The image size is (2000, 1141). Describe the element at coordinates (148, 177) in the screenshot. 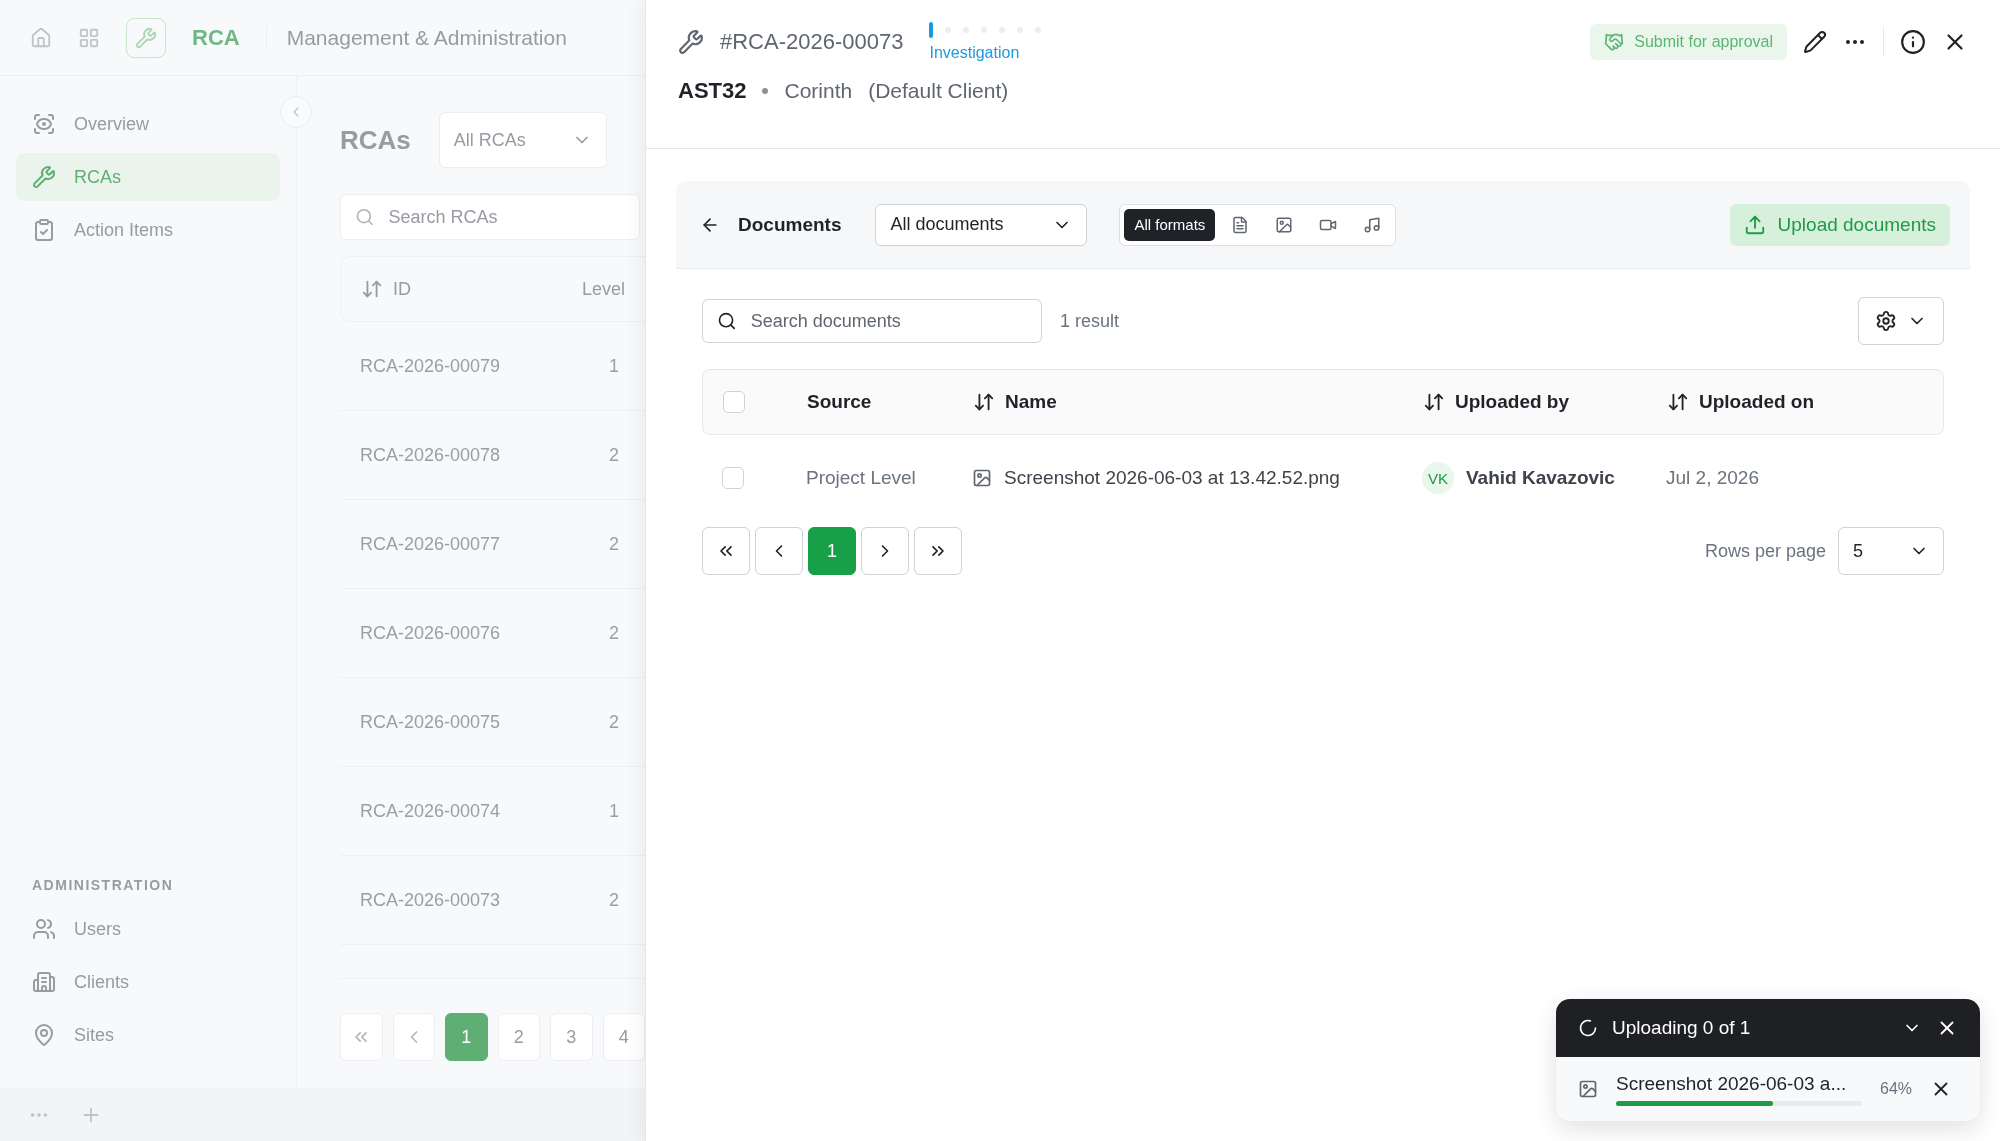

I see `sidebar-item: RCAs` at that location.